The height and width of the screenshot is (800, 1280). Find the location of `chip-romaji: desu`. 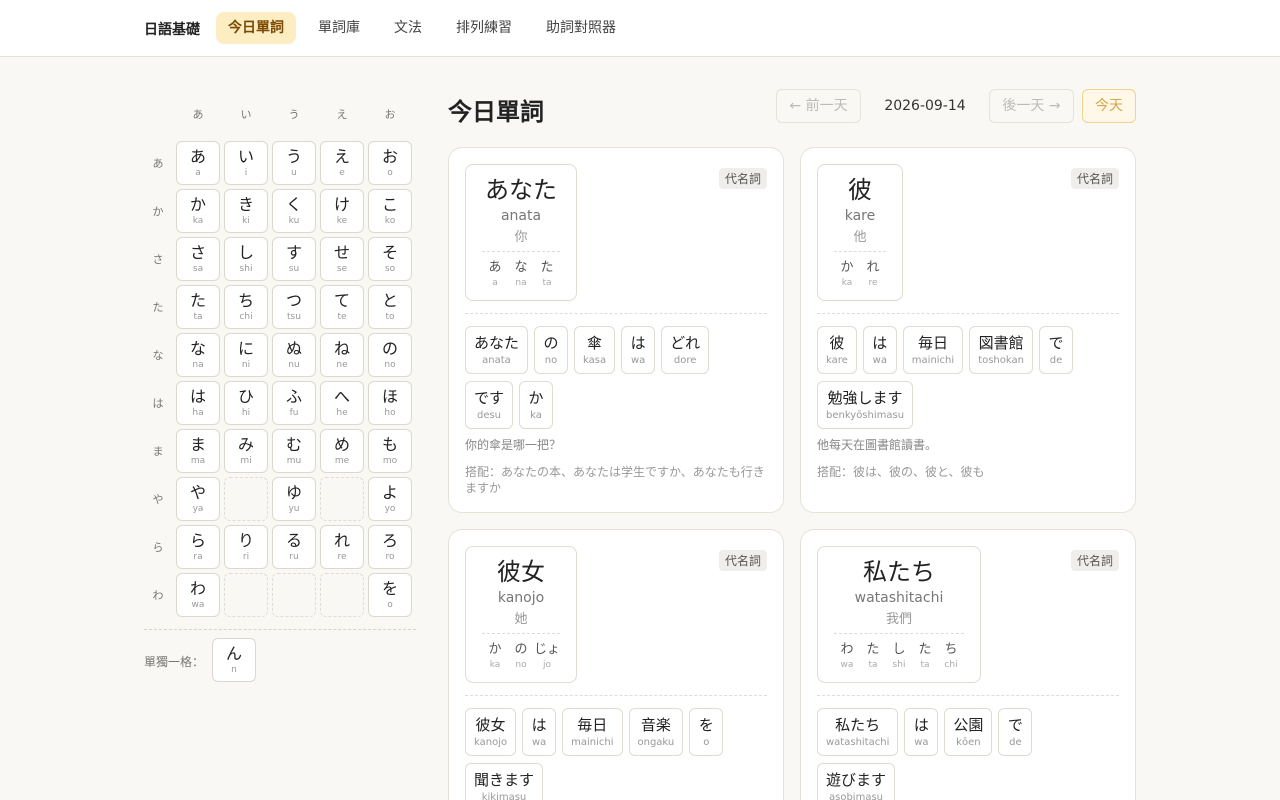

chip-romaji: desu is located at coordinates (489, 415).